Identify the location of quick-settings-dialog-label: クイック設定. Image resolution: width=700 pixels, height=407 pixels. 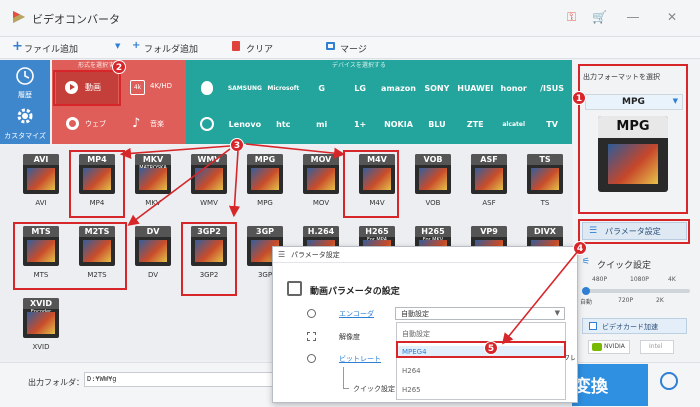
(374, 389).